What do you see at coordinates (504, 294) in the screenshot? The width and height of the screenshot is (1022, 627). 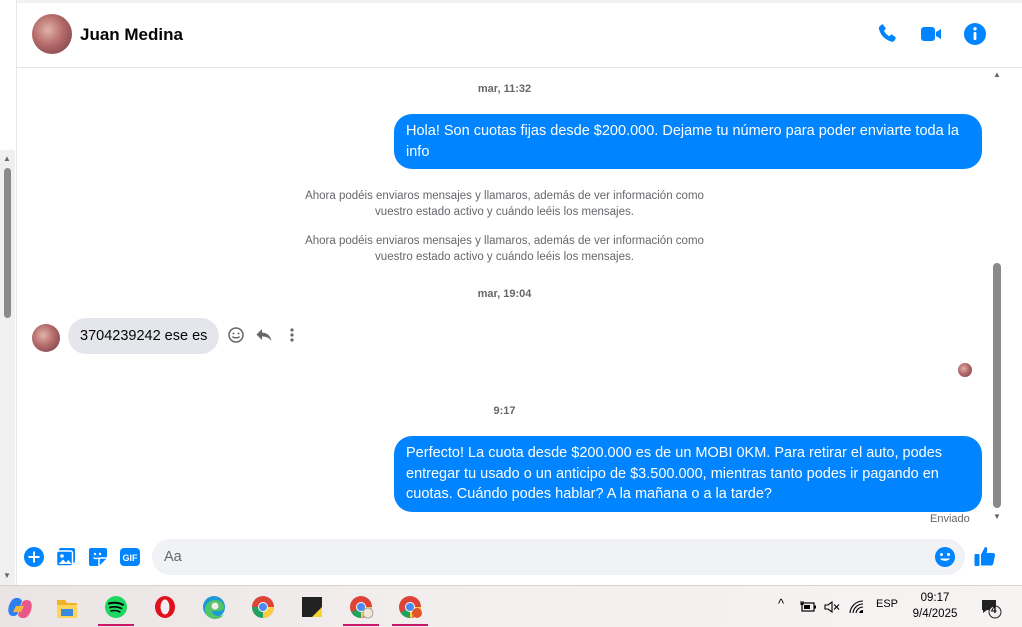 I see `timestamp: mar, 19:04` at bounding box center [504, 294].